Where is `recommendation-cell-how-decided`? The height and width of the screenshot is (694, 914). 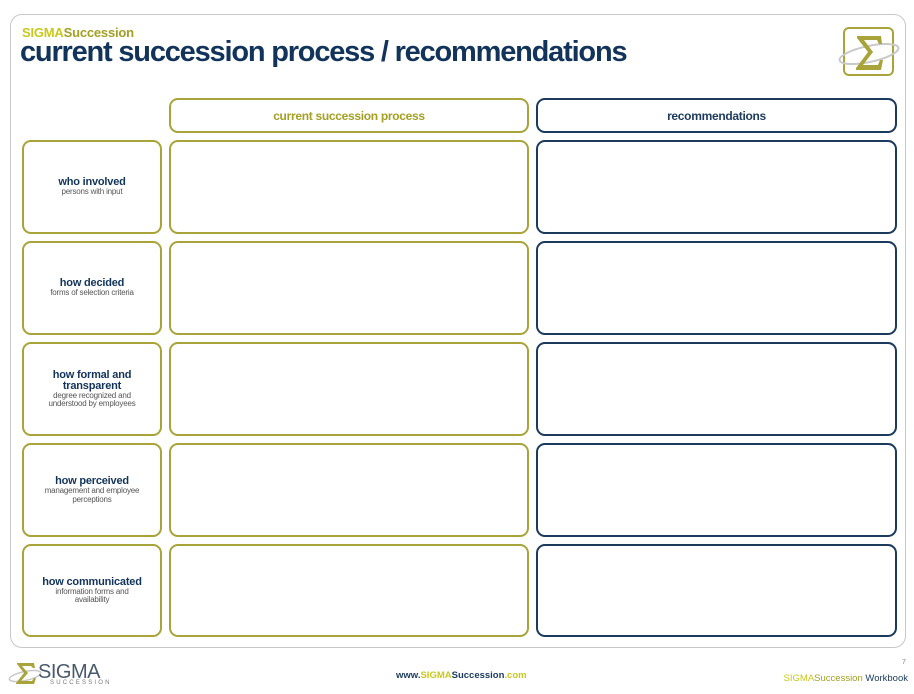 recommendation-cell-how-decided is located at coordinates (716, 288).